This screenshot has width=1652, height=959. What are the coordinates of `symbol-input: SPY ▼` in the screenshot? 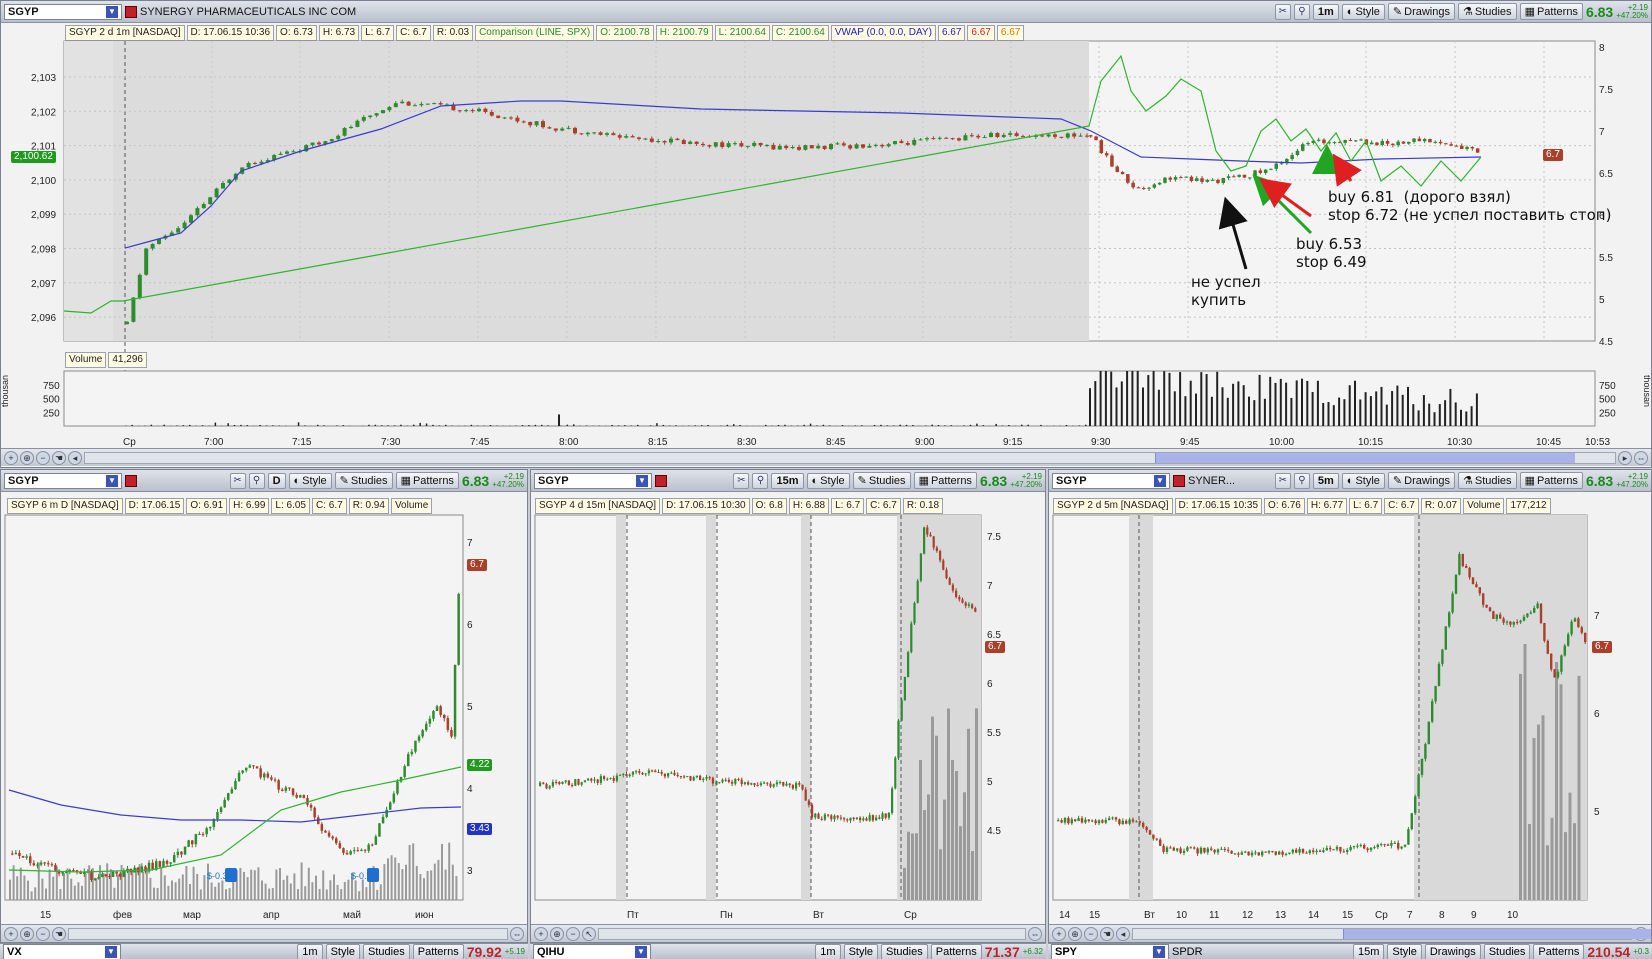 It's located at (1110, 951).